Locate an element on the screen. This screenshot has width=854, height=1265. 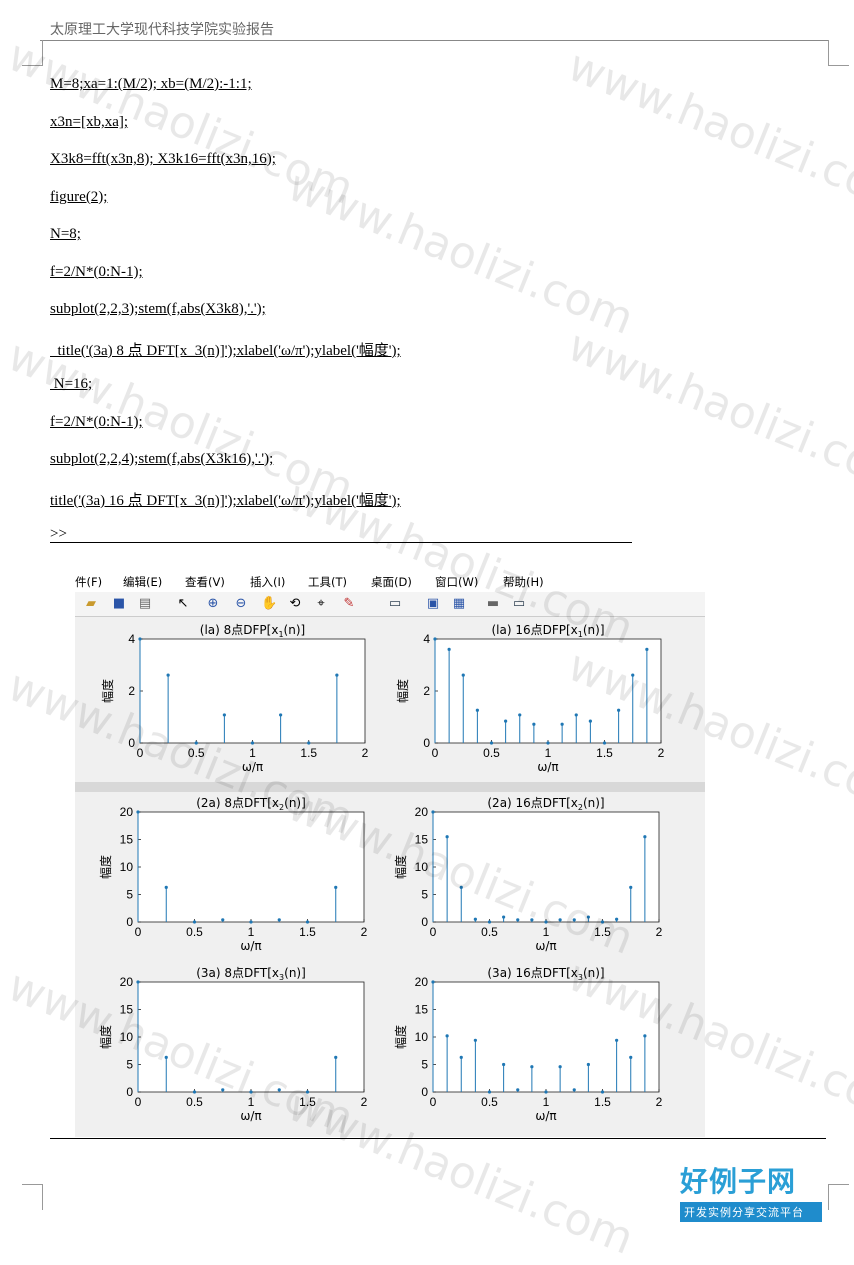
link-icon: ▭ is located at coordinates (395, 604).